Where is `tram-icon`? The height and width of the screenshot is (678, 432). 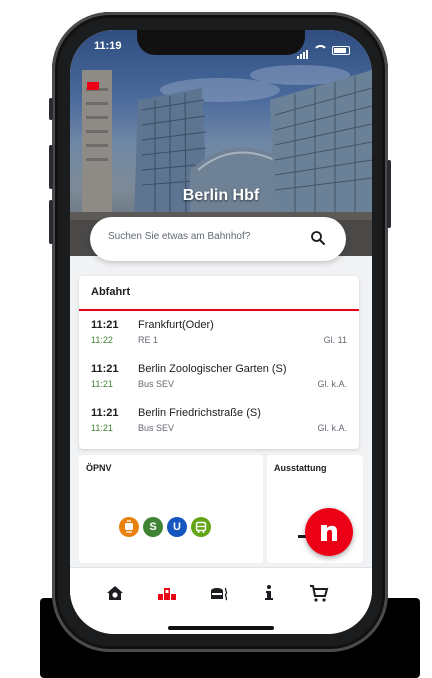
tram-icon is located at coordinates (129, 527).